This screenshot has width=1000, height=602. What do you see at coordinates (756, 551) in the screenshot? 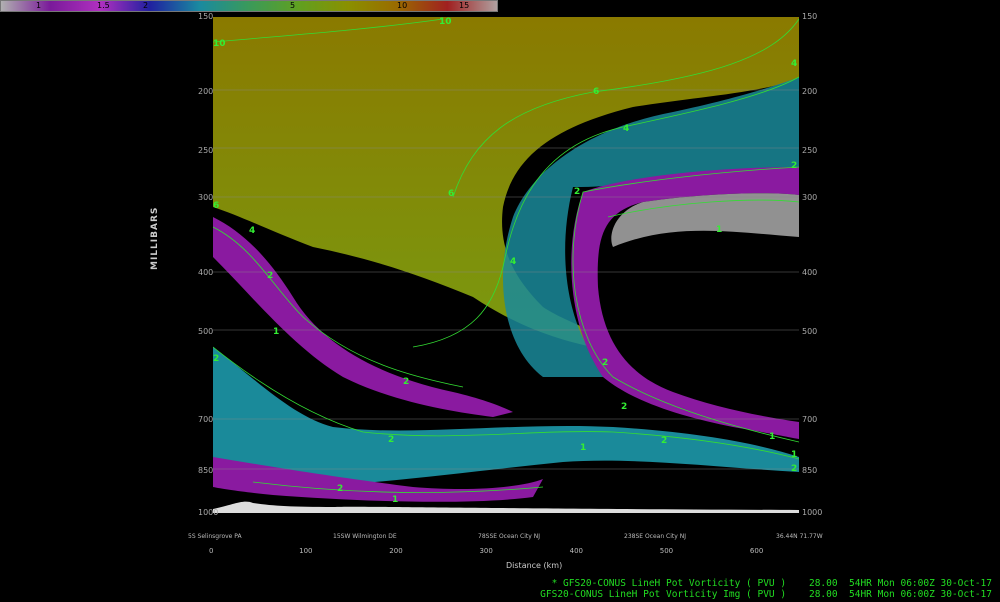
I see `x-tick-label: 600` at bounding box center [756, 551].